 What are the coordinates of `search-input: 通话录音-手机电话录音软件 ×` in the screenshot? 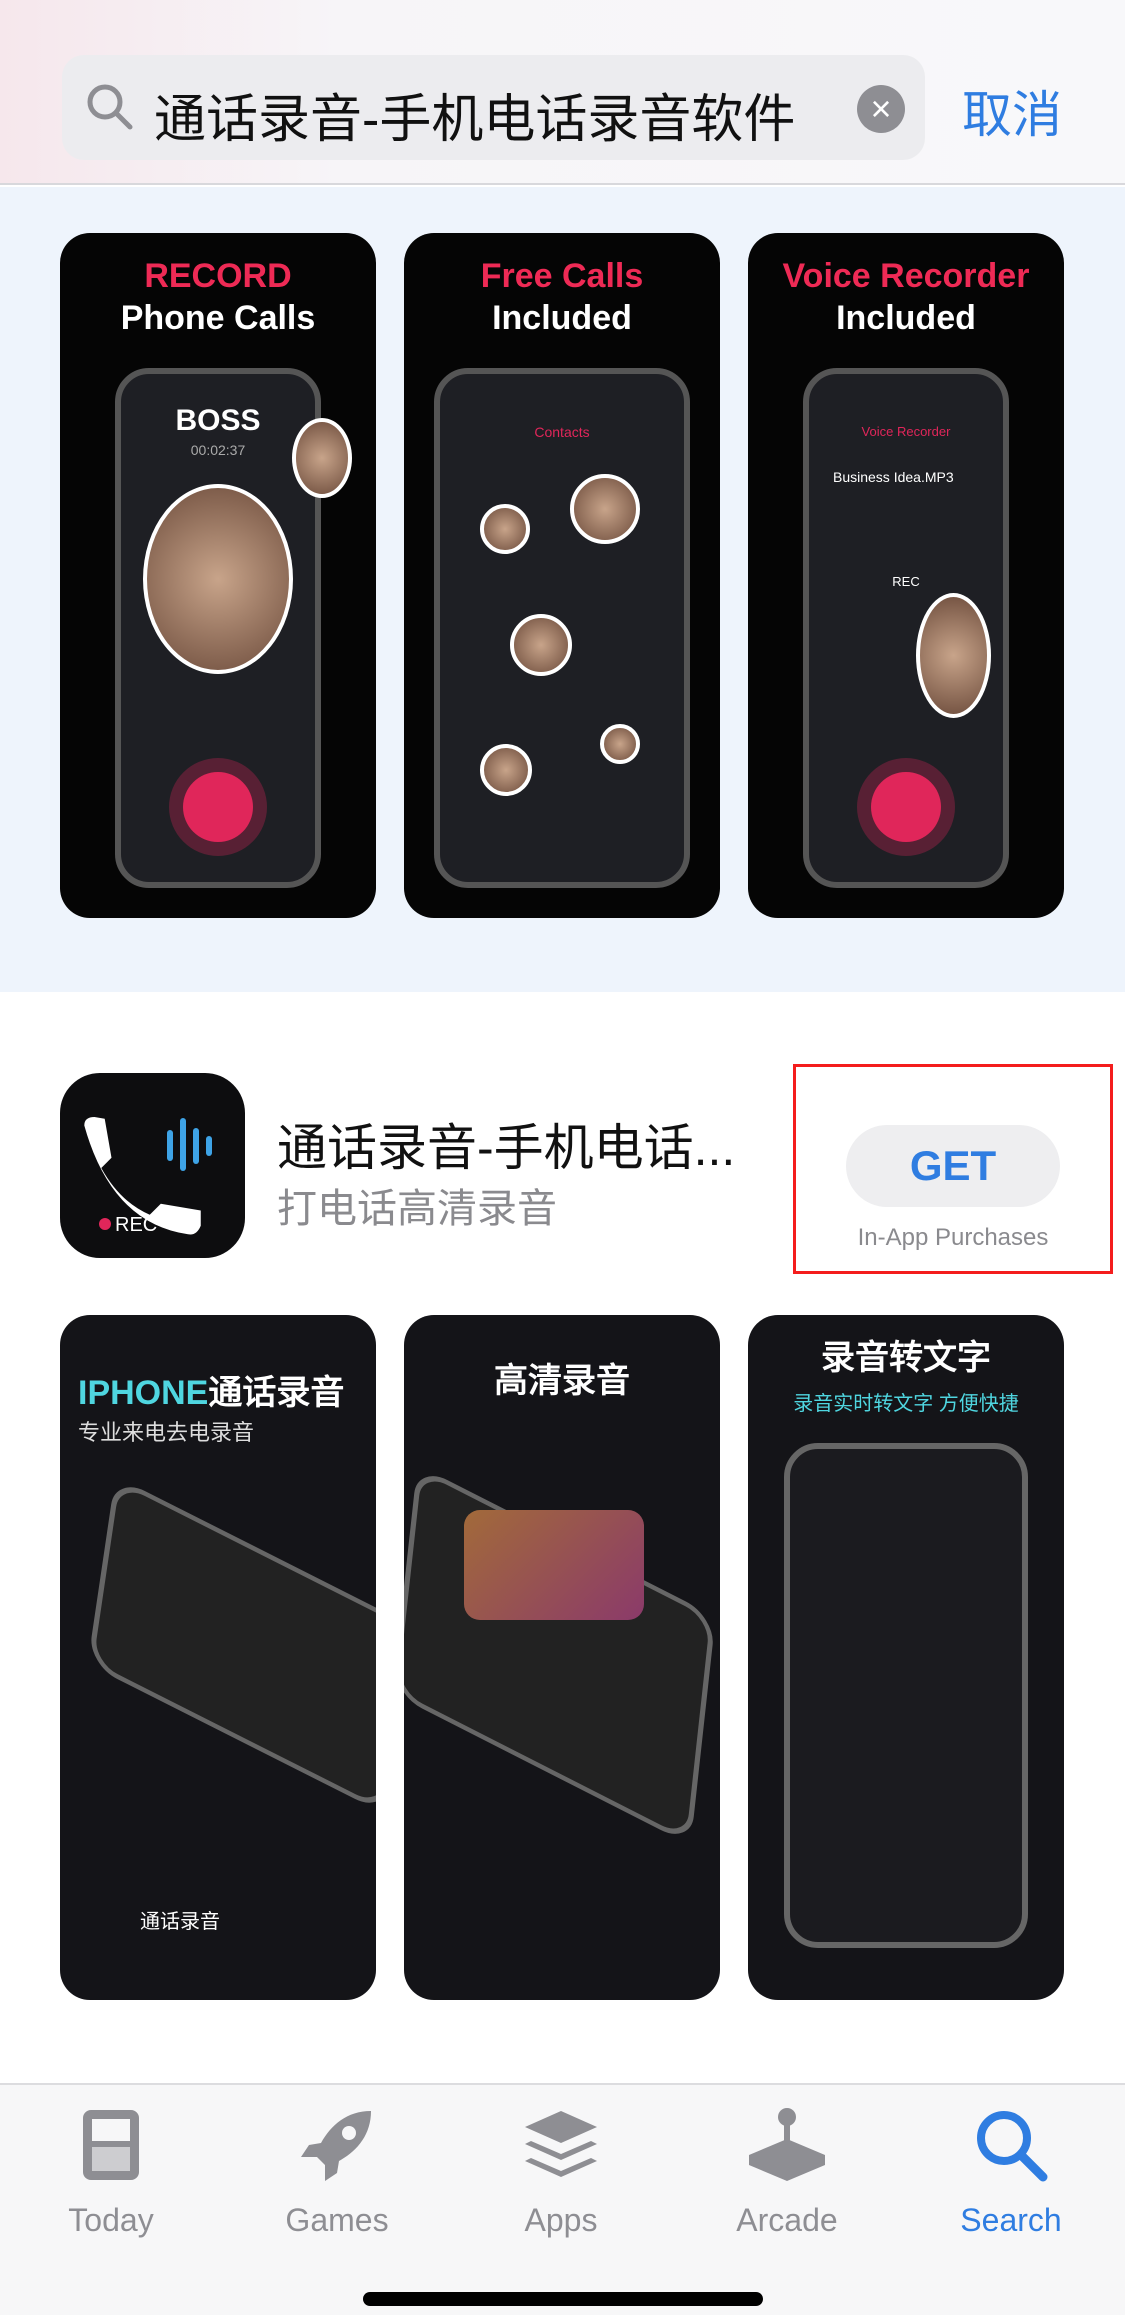 It's located at (493, 107).